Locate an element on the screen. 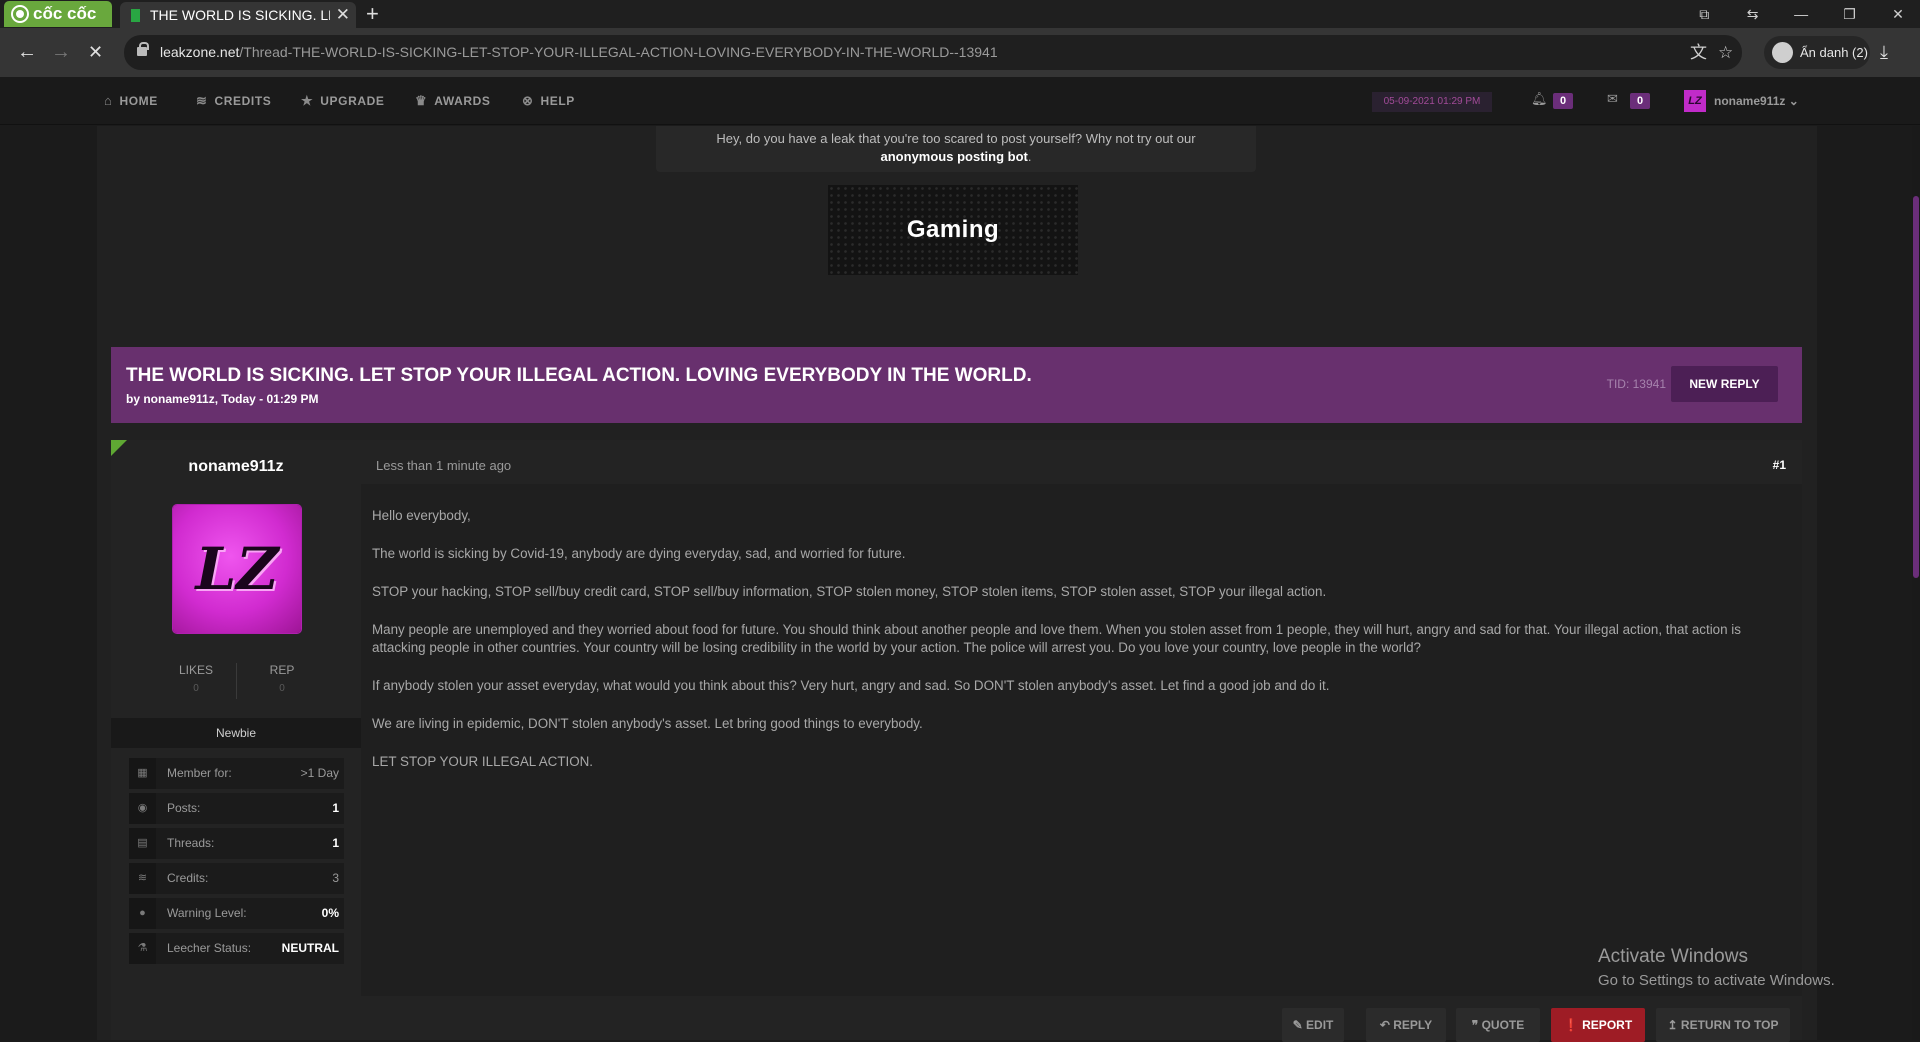 Image resolution: width=1920 pixels, height=1042 pixels. anonymous-bot-link: anonymous posting bot is located at coordinates (954, 156).